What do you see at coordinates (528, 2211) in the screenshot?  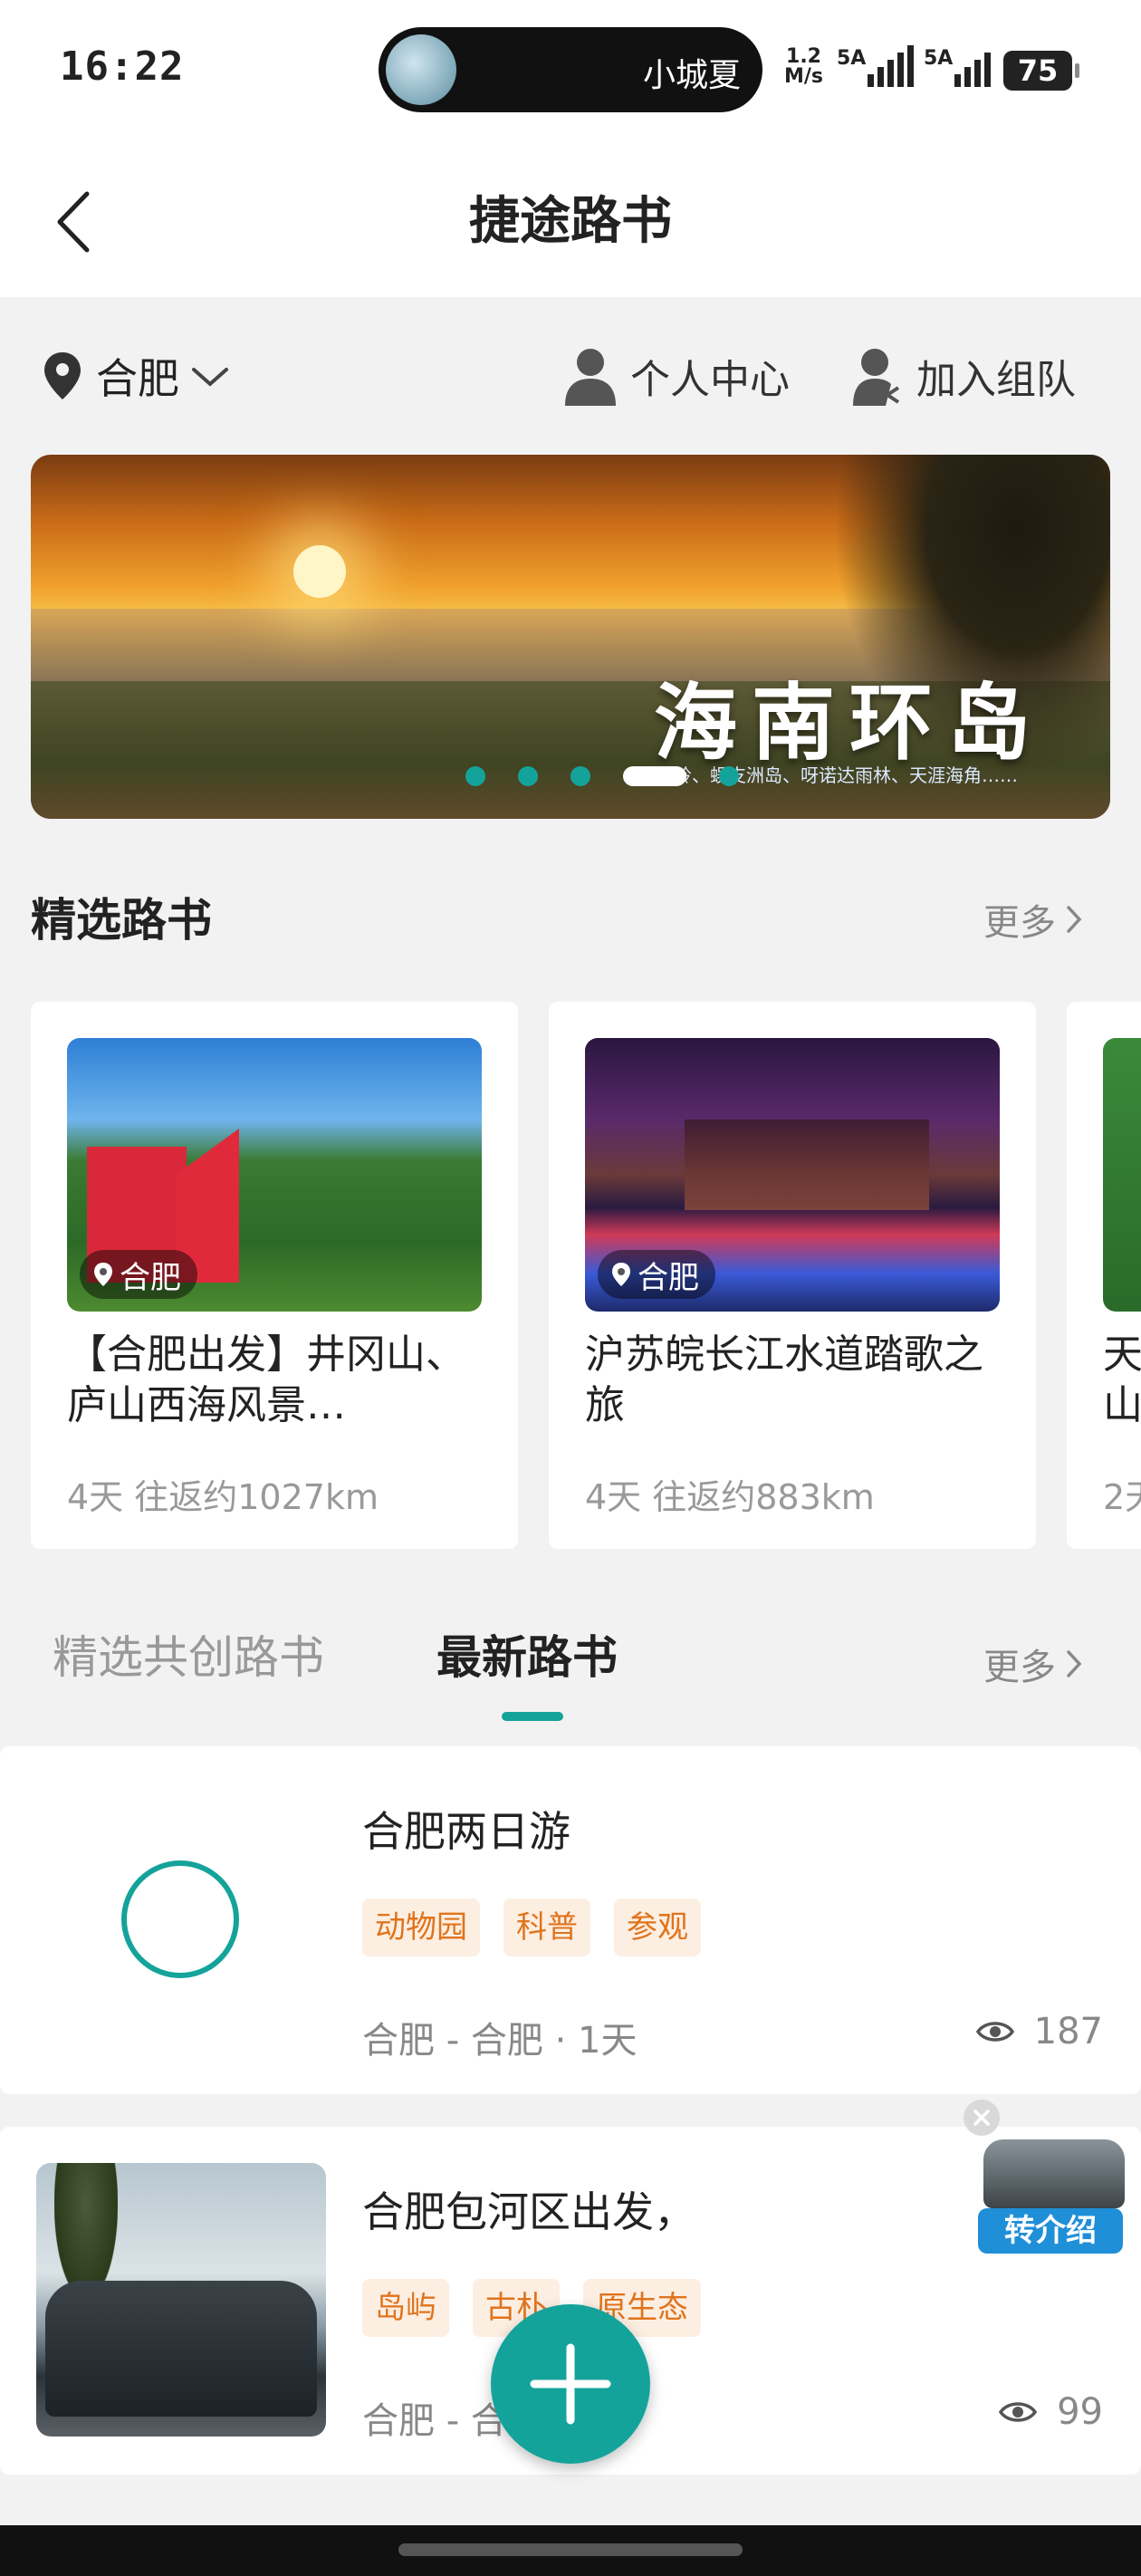 I see `item-title: 合肥包河区出发，` at bounding box center [528, 2211].